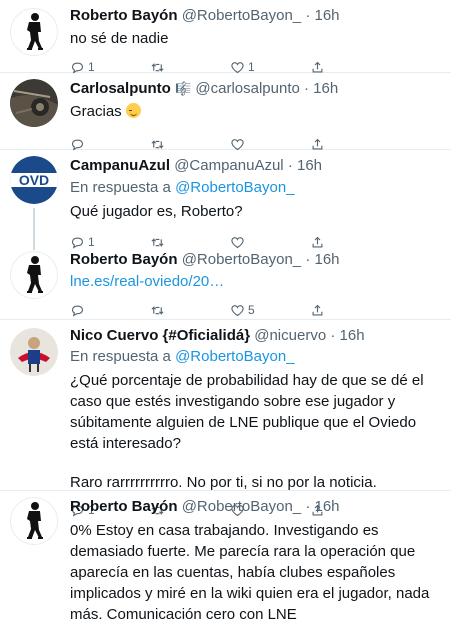 This screenshot has height=640, width=451. Describe the element at coordinates (160, 335) in the screenshot. I see `display-name: Nico Cuervo {#Oficialidá}` at that location.